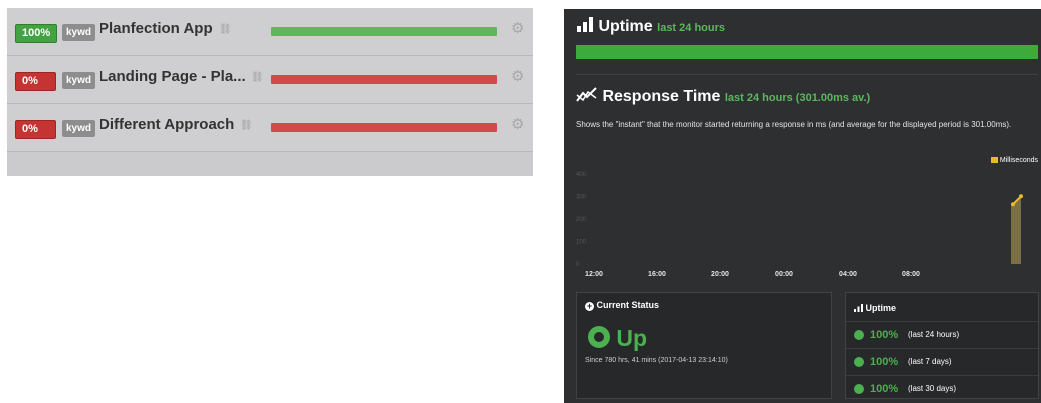 This screenshot has height=403, width=1041. Describe the element at coordinates (581, 243) in the screenshot. I see `y-tick-label: 100` at that location.